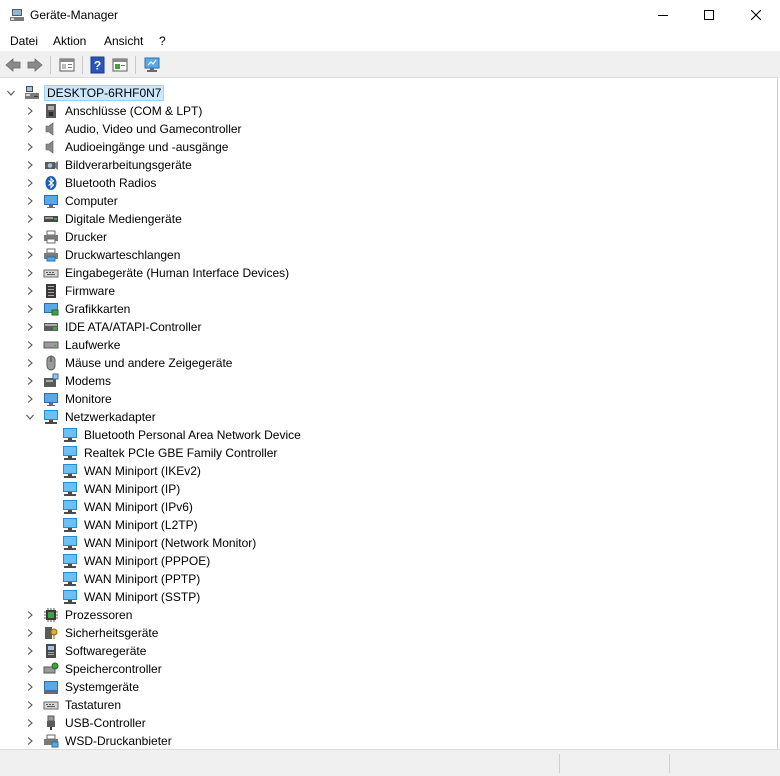 This screenshot has width=780, height=776. I want to click on tree-node-label: WAN Miniport (L2TP), so click(141, 525).